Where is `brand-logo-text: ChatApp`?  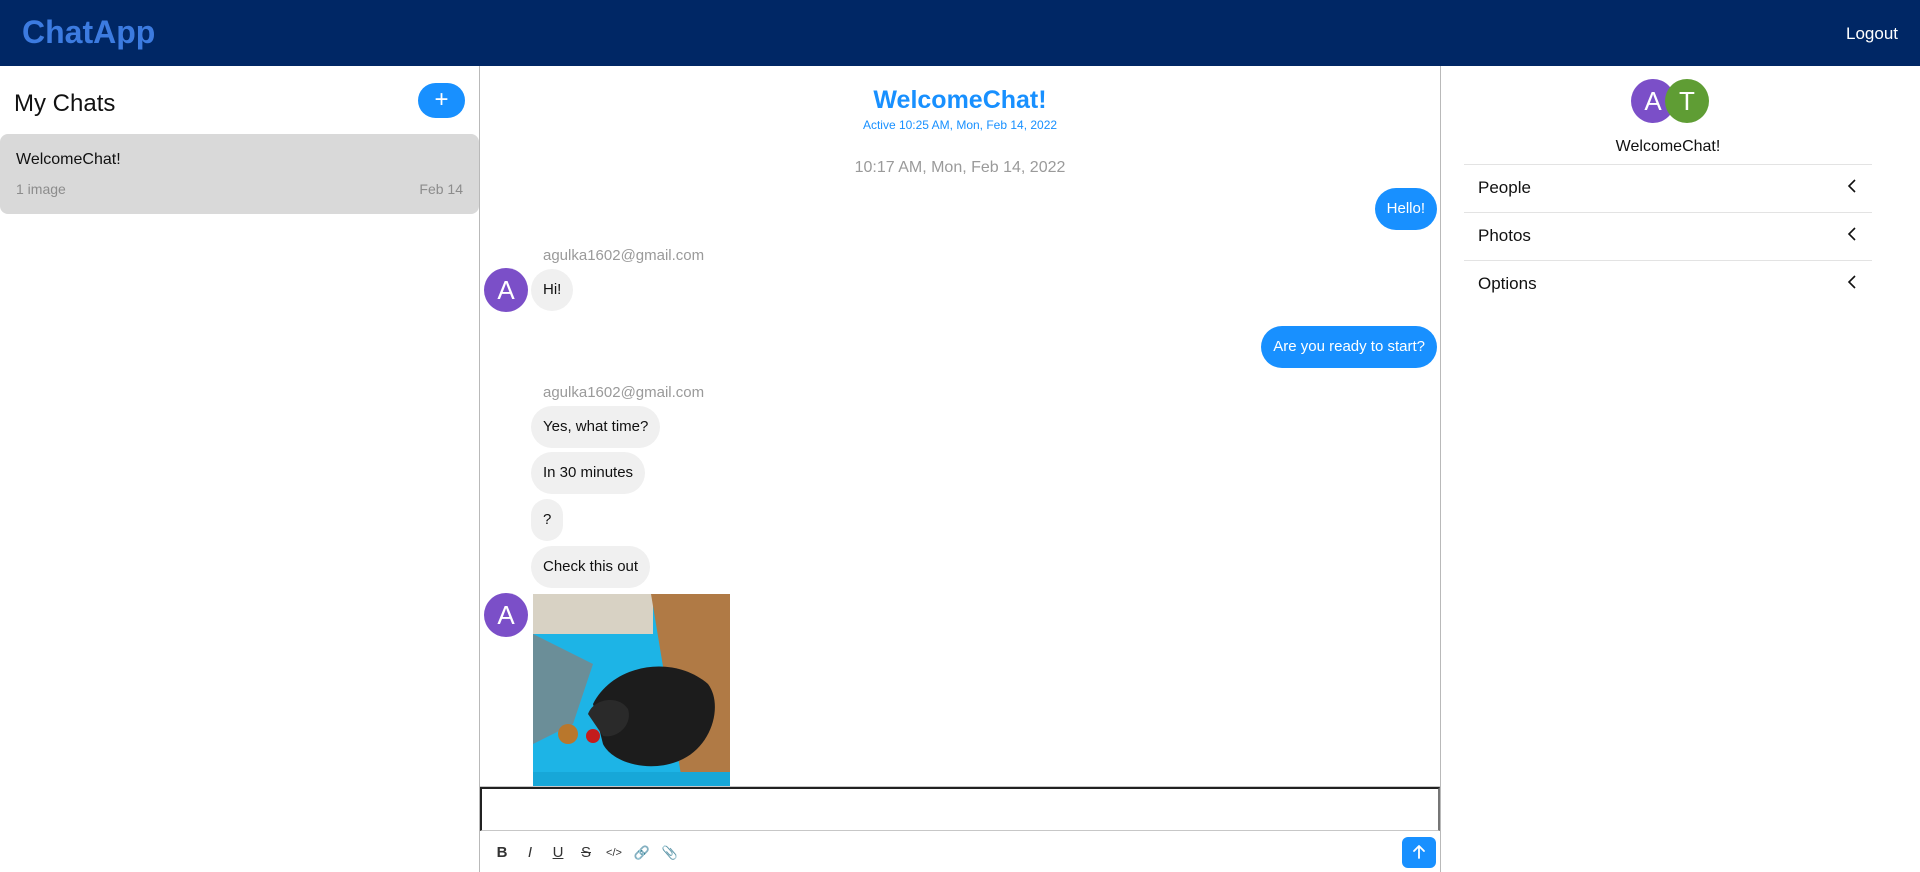
brand-logo-text: ChatApp is located at coordinates (88, 32).